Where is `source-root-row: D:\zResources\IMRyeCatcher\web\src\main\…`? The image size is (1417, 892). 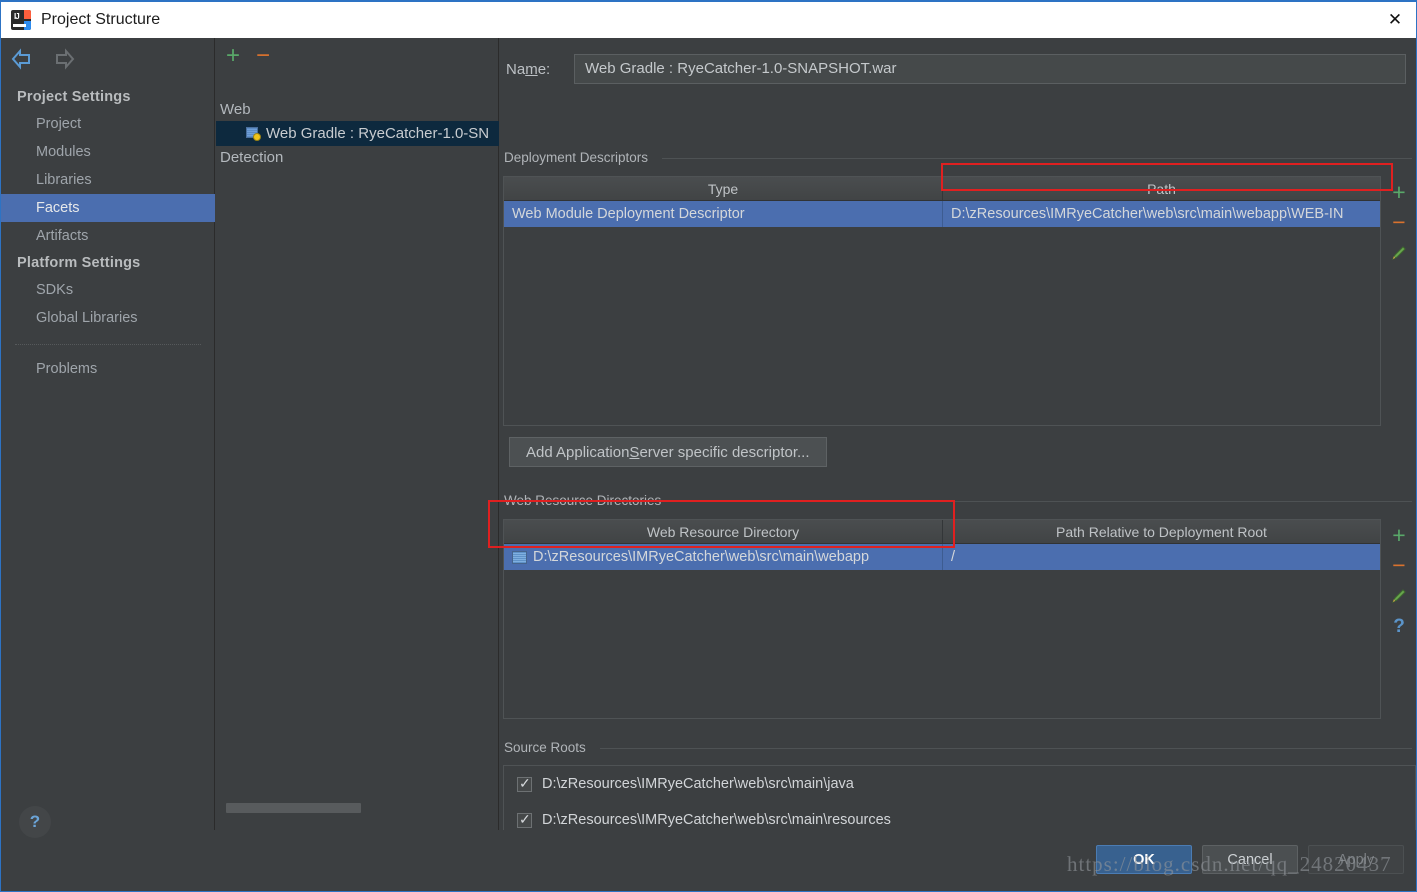 source-root-row: D:\zResources\IMRyeCatcher\web\src\main\… is located at coordinates (959, 784).